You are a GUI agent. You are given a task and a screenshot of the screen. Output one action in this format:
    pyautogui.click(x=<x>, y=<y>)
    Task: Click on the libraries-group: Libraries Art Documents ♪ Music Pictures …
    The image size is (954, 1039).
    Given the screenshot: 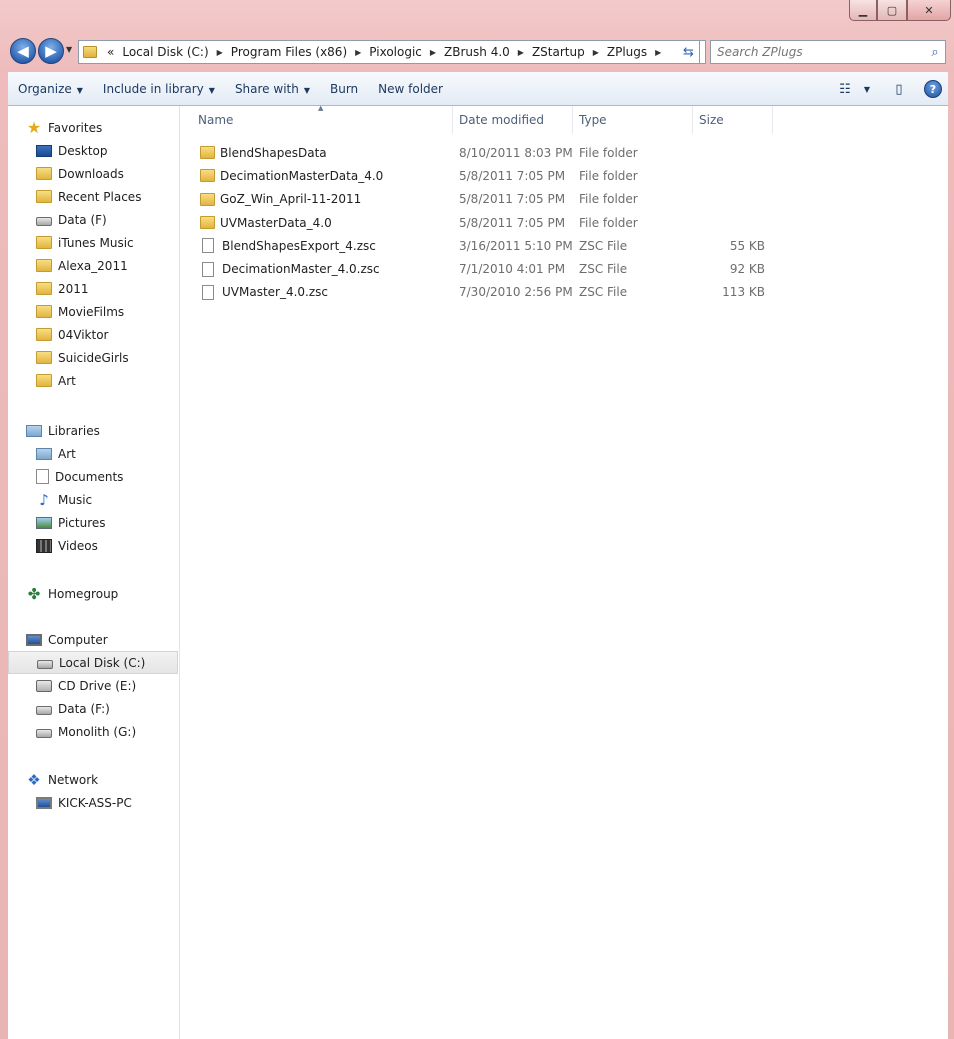 What is the action you would take?
    pyautogui.click(x=94, y=488)
    